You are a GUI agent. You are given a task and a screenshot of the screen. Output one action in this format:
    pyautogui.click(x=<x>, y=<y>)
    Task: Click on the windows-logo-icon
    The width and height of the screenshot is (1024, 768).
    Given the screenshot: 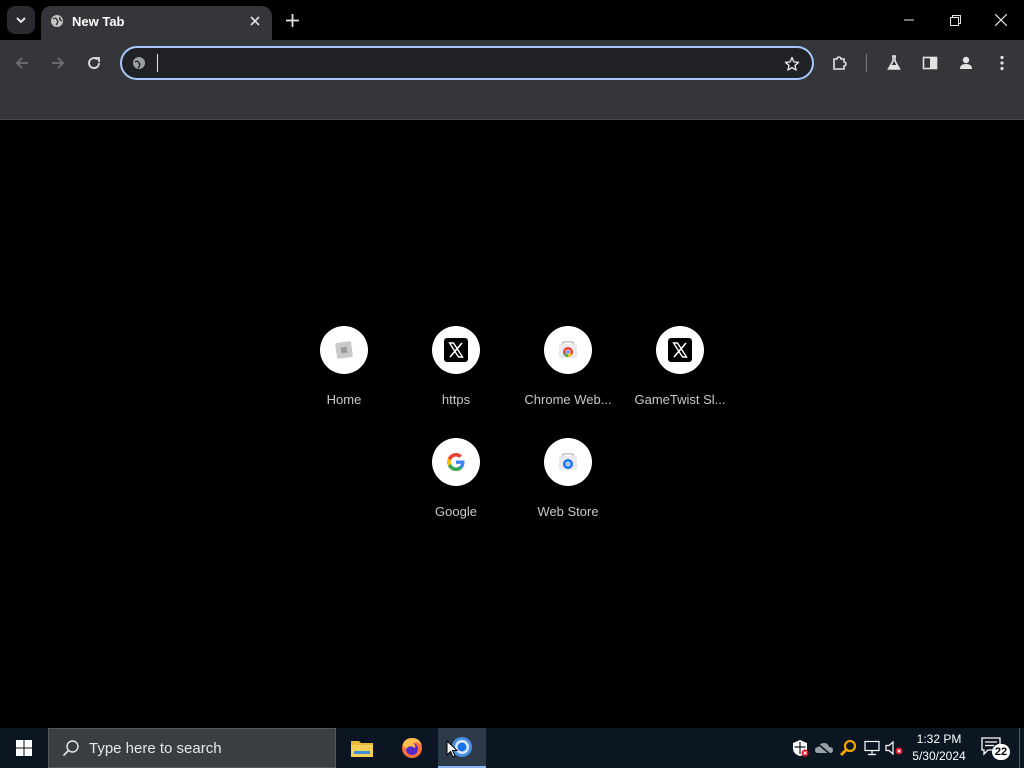 What is the action you would take?
    pyautogui.click(x=24, y=748)
    